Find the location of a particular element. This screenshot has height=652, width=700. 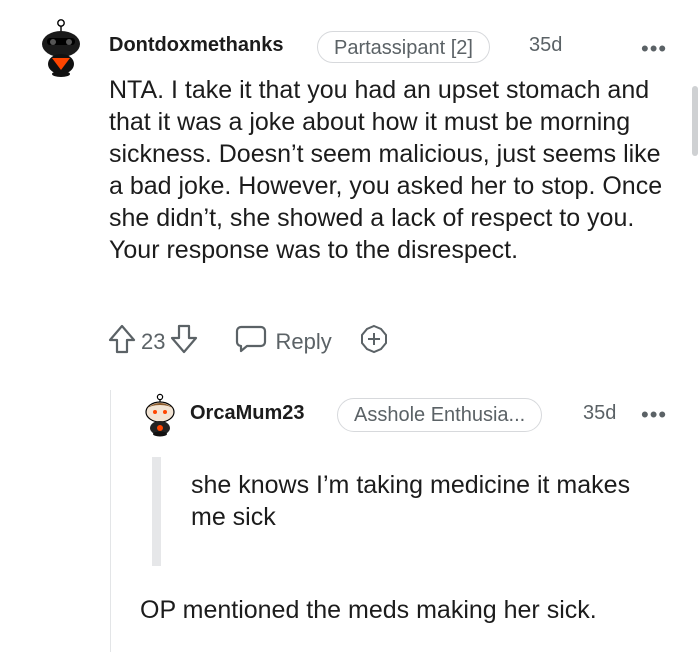

username: OrcaMum23 is located at coordinates (247, 413).